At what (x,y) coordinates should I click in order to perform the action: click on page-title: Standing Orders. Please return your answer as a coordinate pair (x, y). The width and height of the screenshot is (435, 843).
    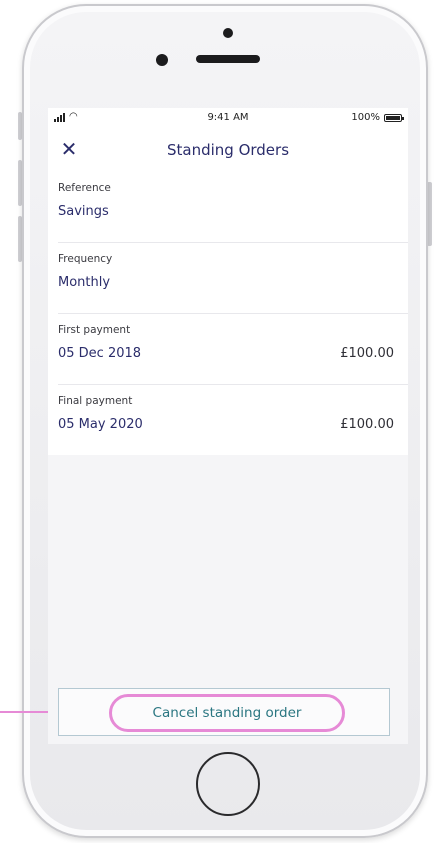
    Looking at the image, I should click on (228, 150).